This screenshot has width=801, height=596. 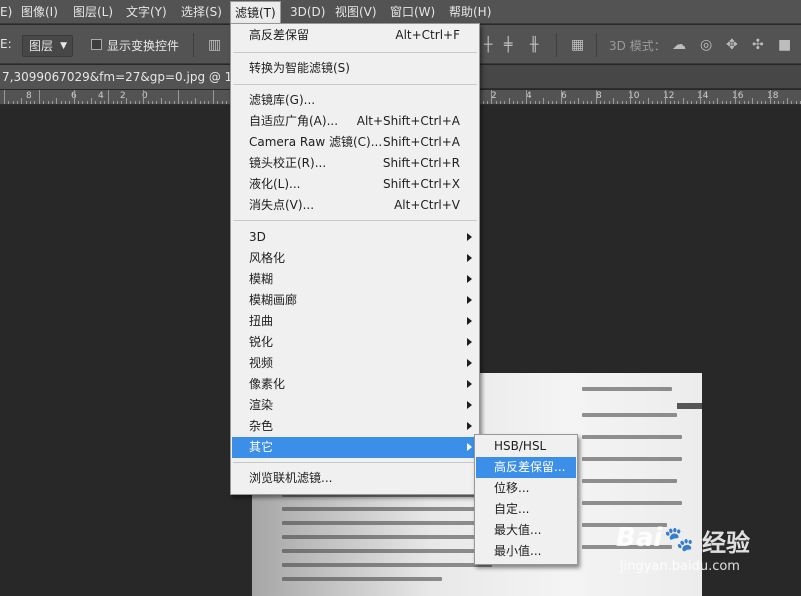 I want to click on menu-filter: 滤镜(T), so click(x=255, y=12).